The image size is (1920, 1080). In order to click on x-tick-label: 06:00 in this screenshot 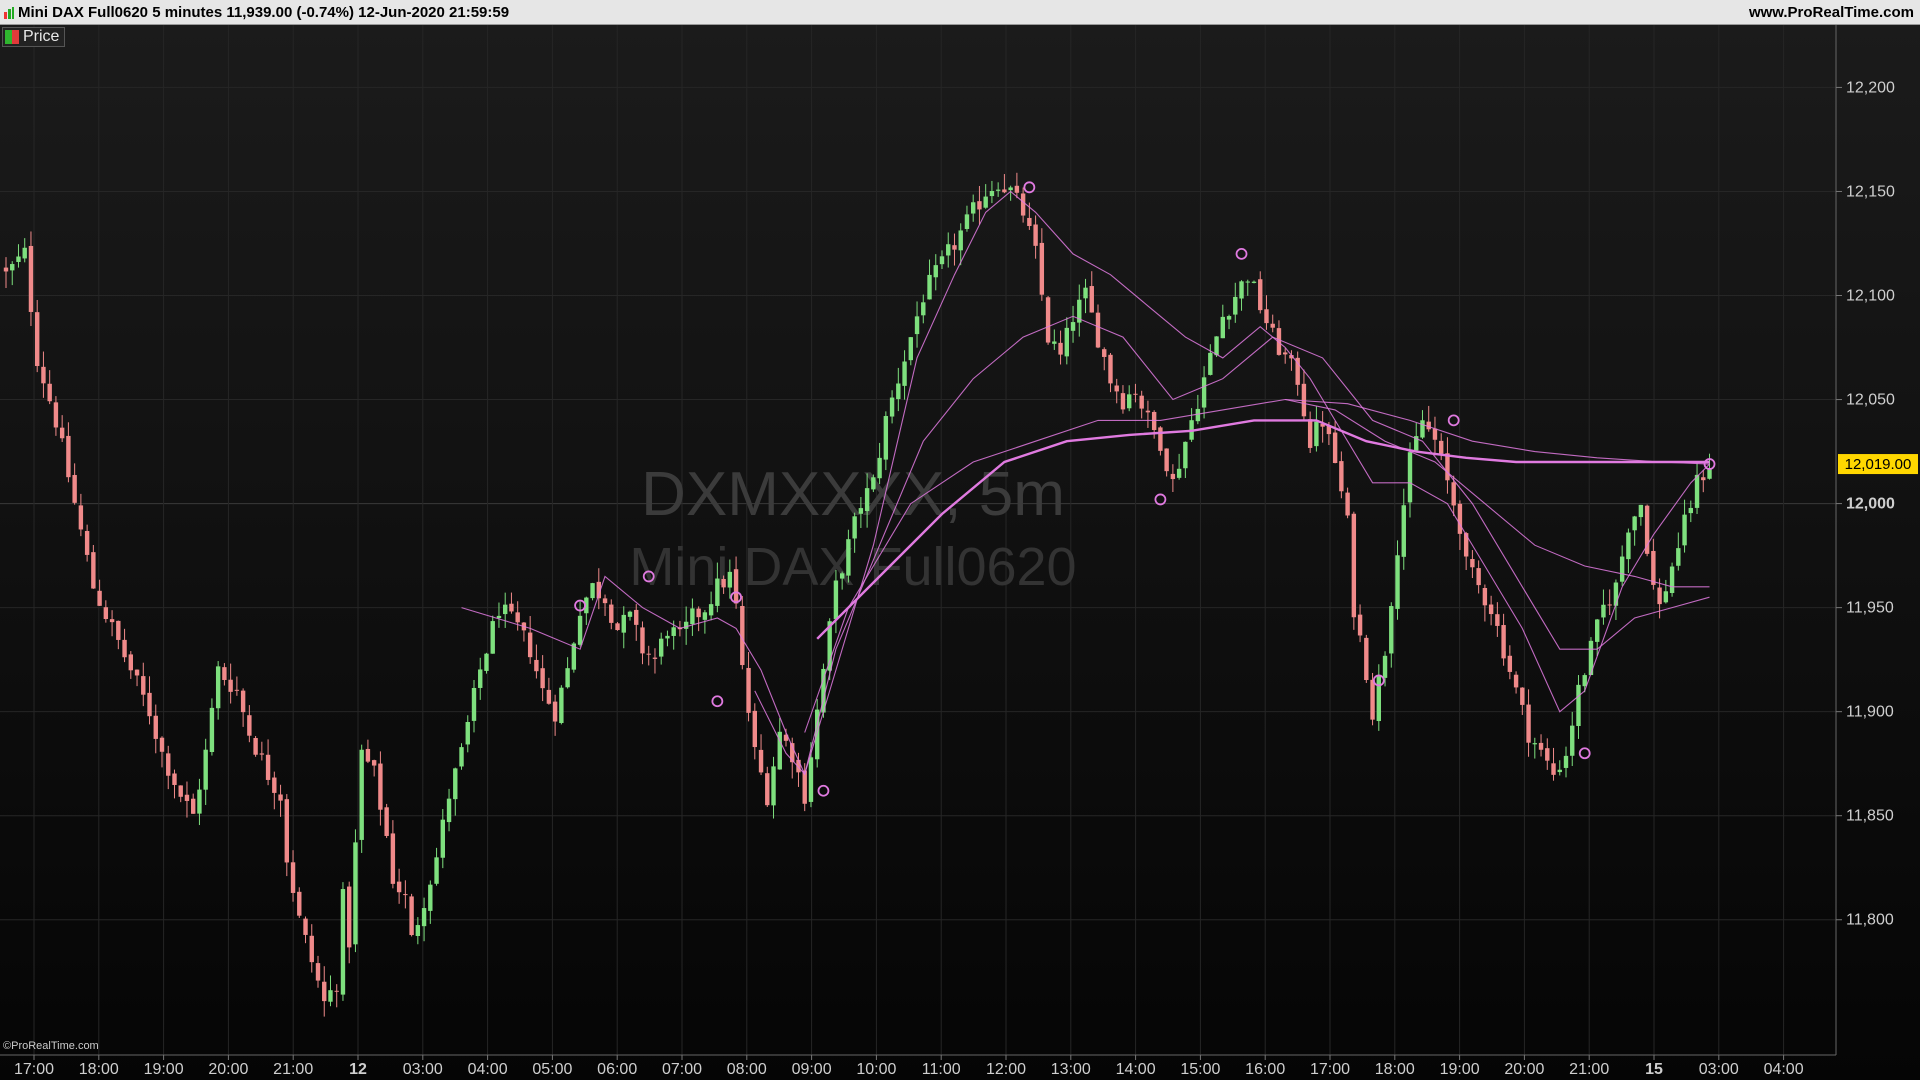, I will do `click(617, 1069)`.